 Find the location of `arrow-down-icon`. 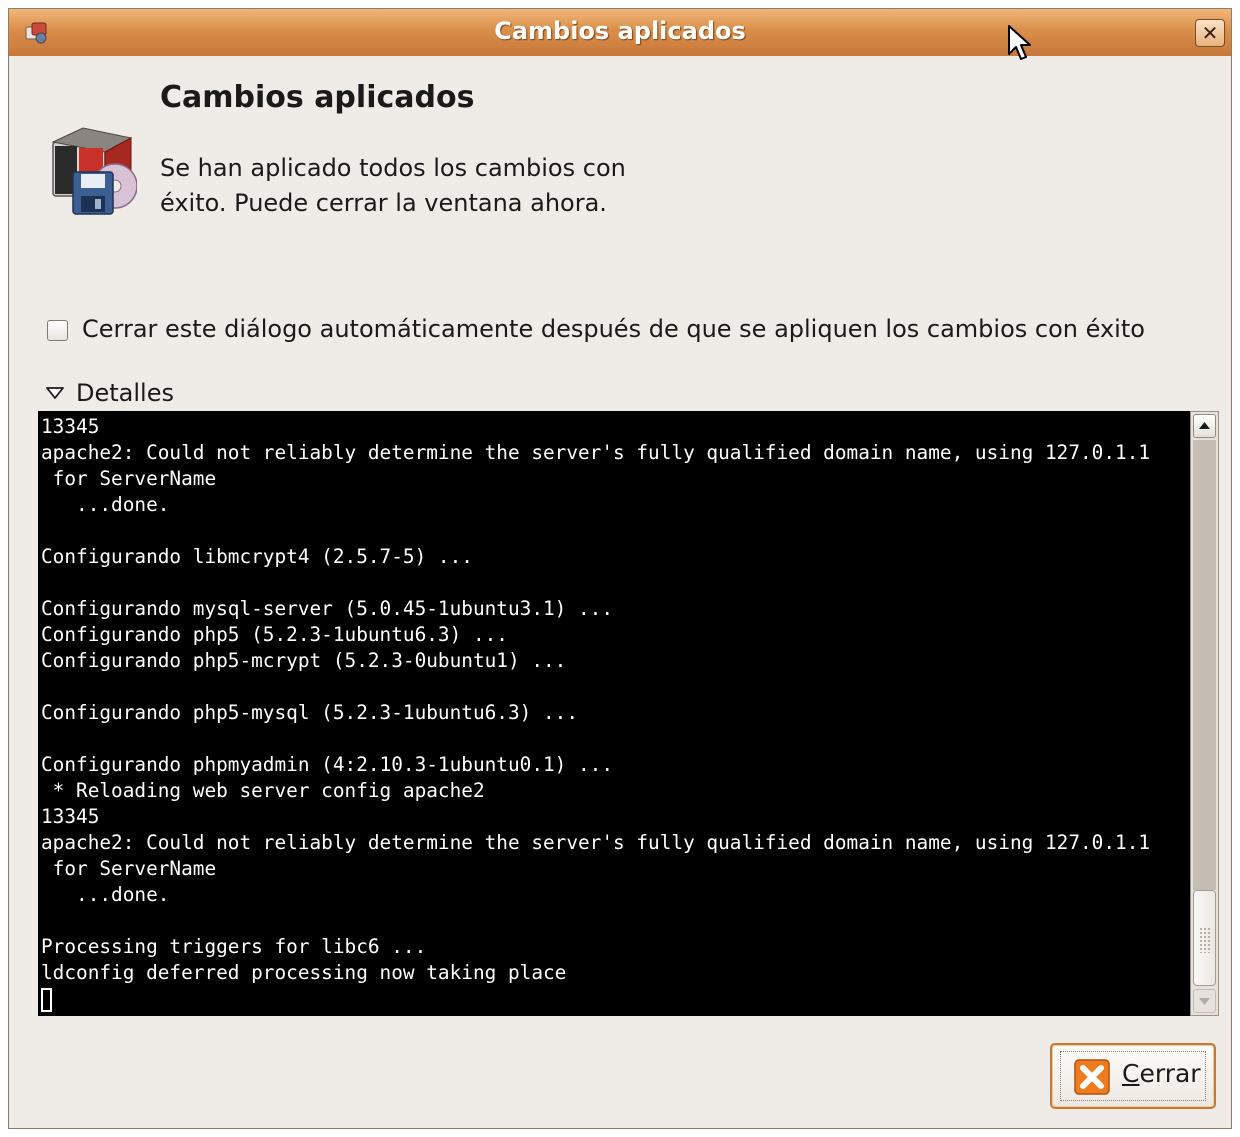

arrow-down-icon is located at coordinates (1204, 1001).